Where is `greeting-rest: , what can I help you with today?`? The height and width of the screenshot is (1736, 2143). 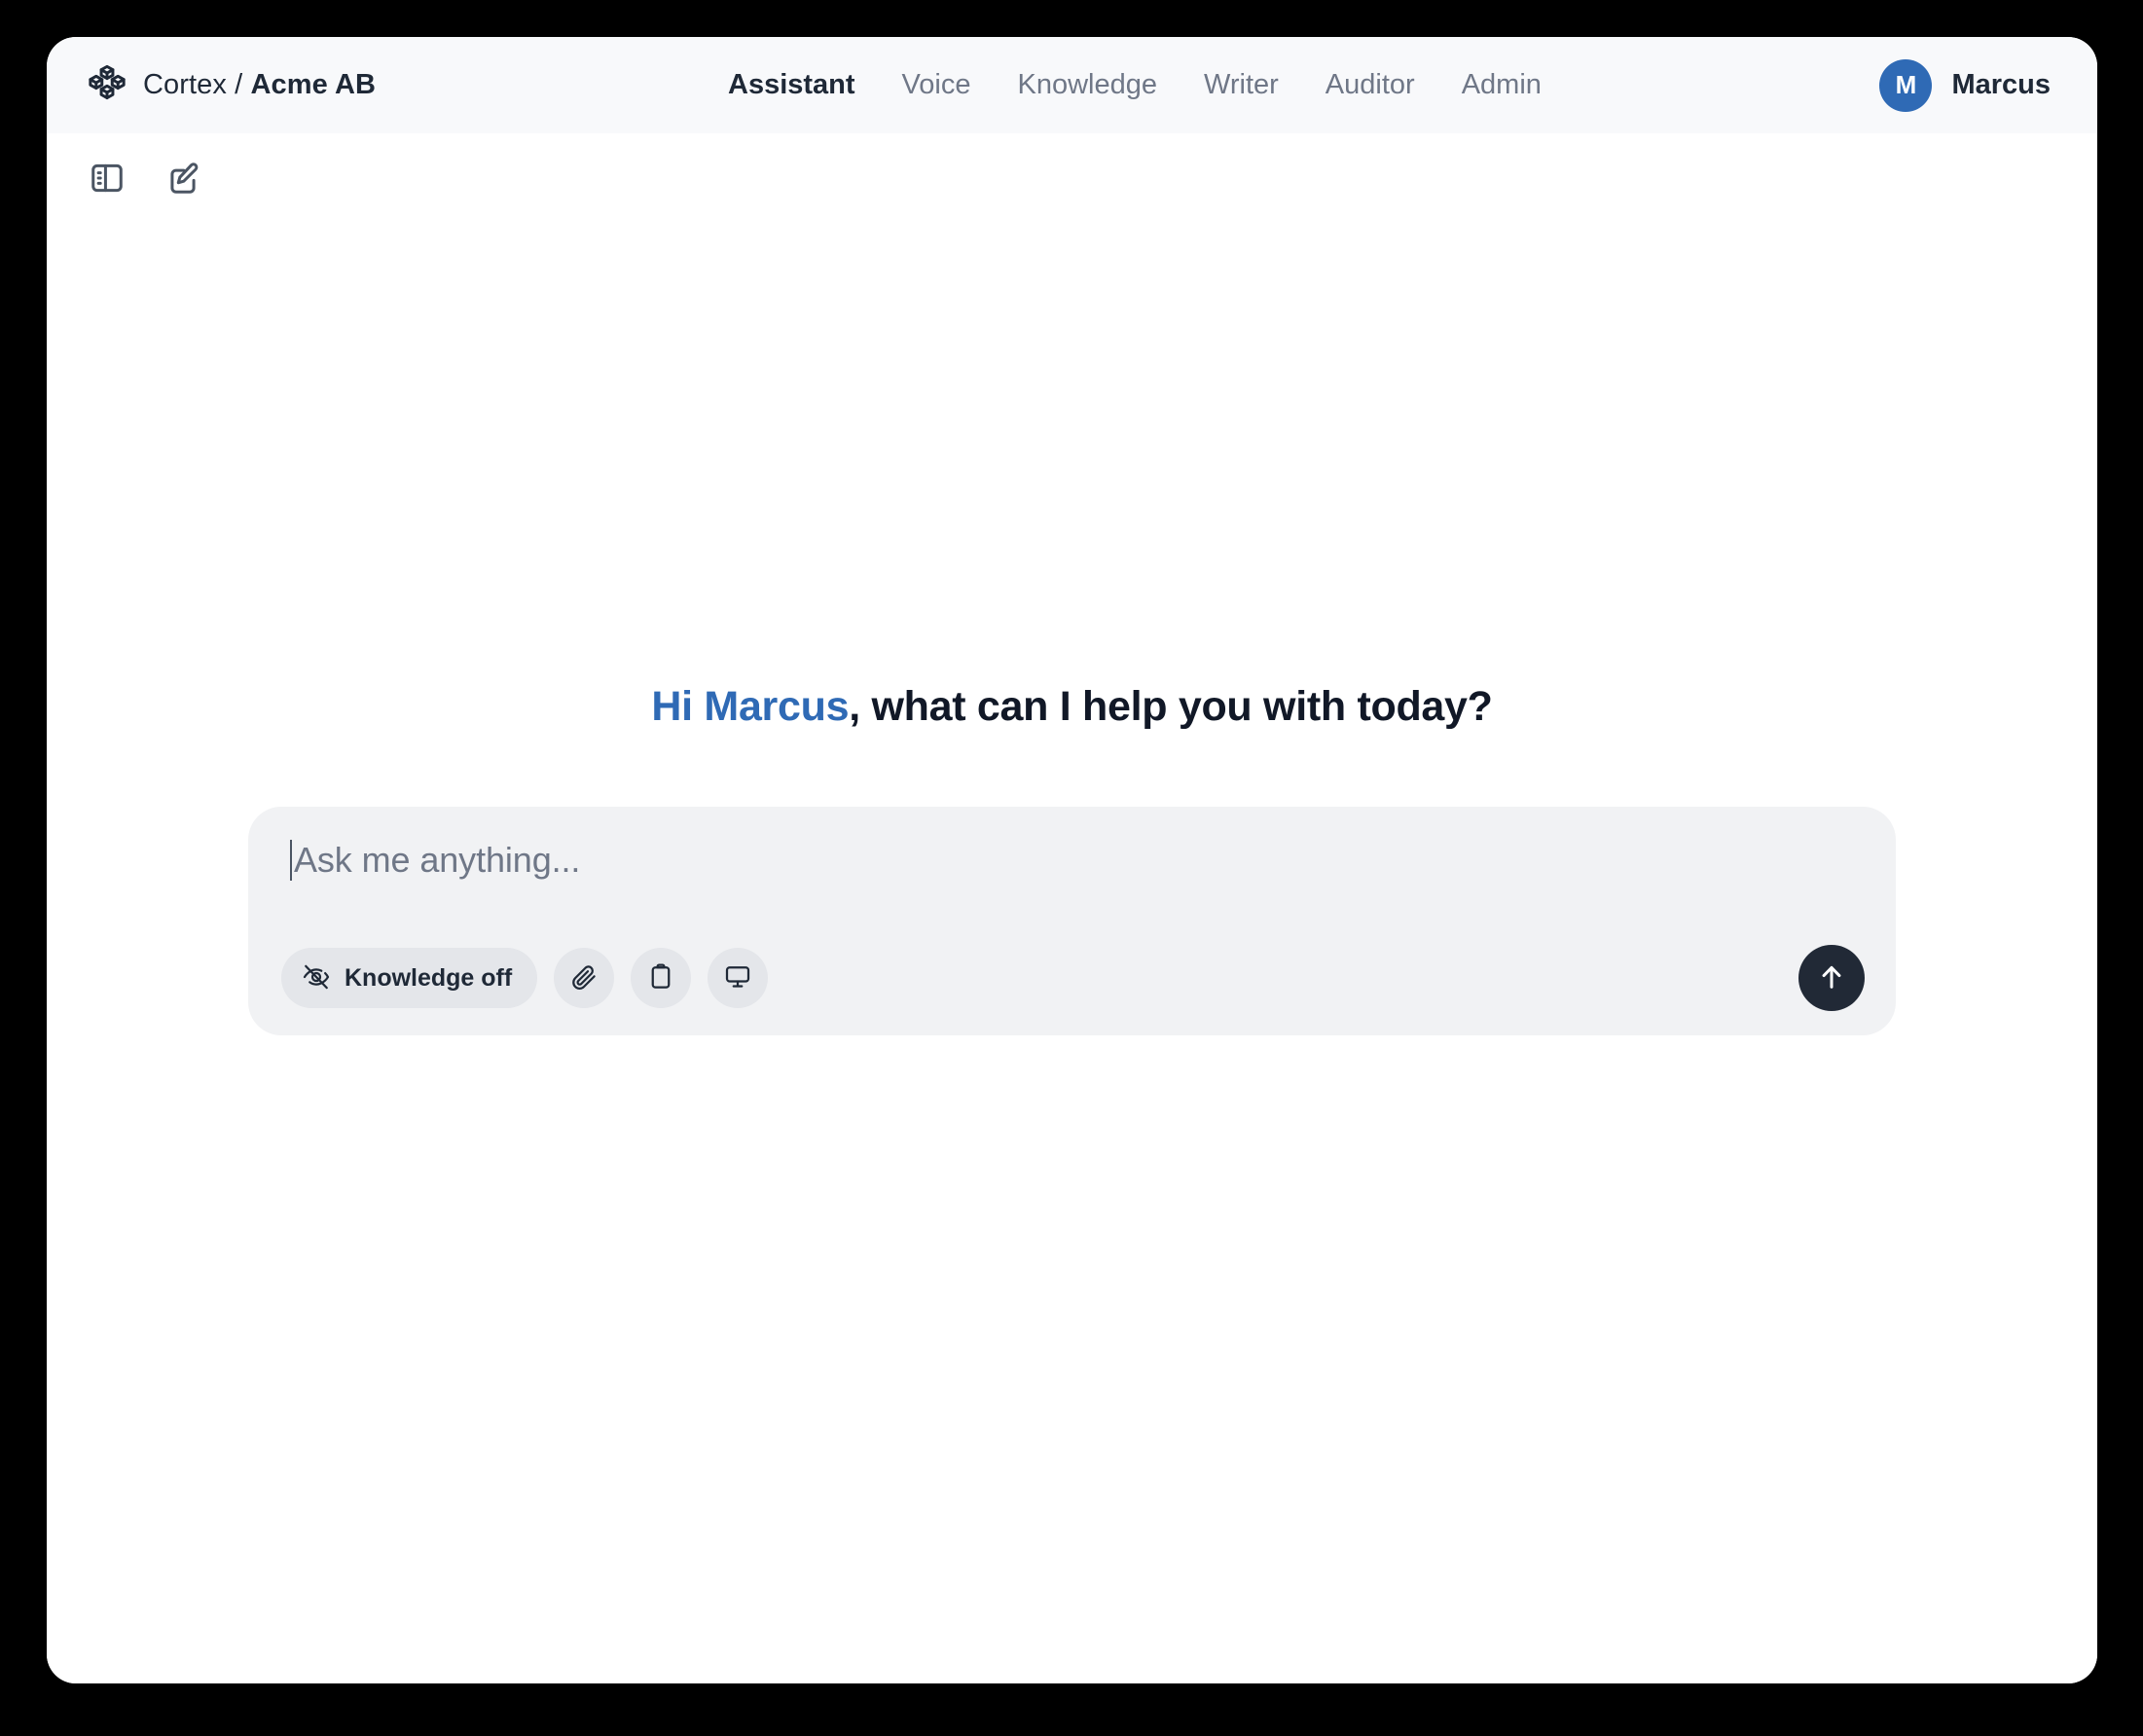 greeting-rest: , what can I help you with today? is located at coordinates (1171, 707).